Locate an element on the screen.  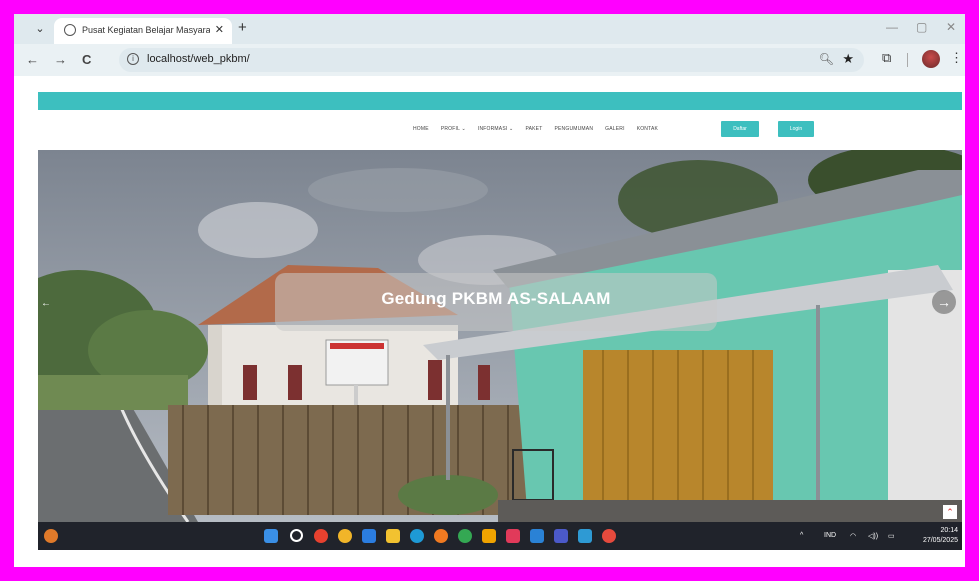
chrome-icon is located at coordinates (345, 536).